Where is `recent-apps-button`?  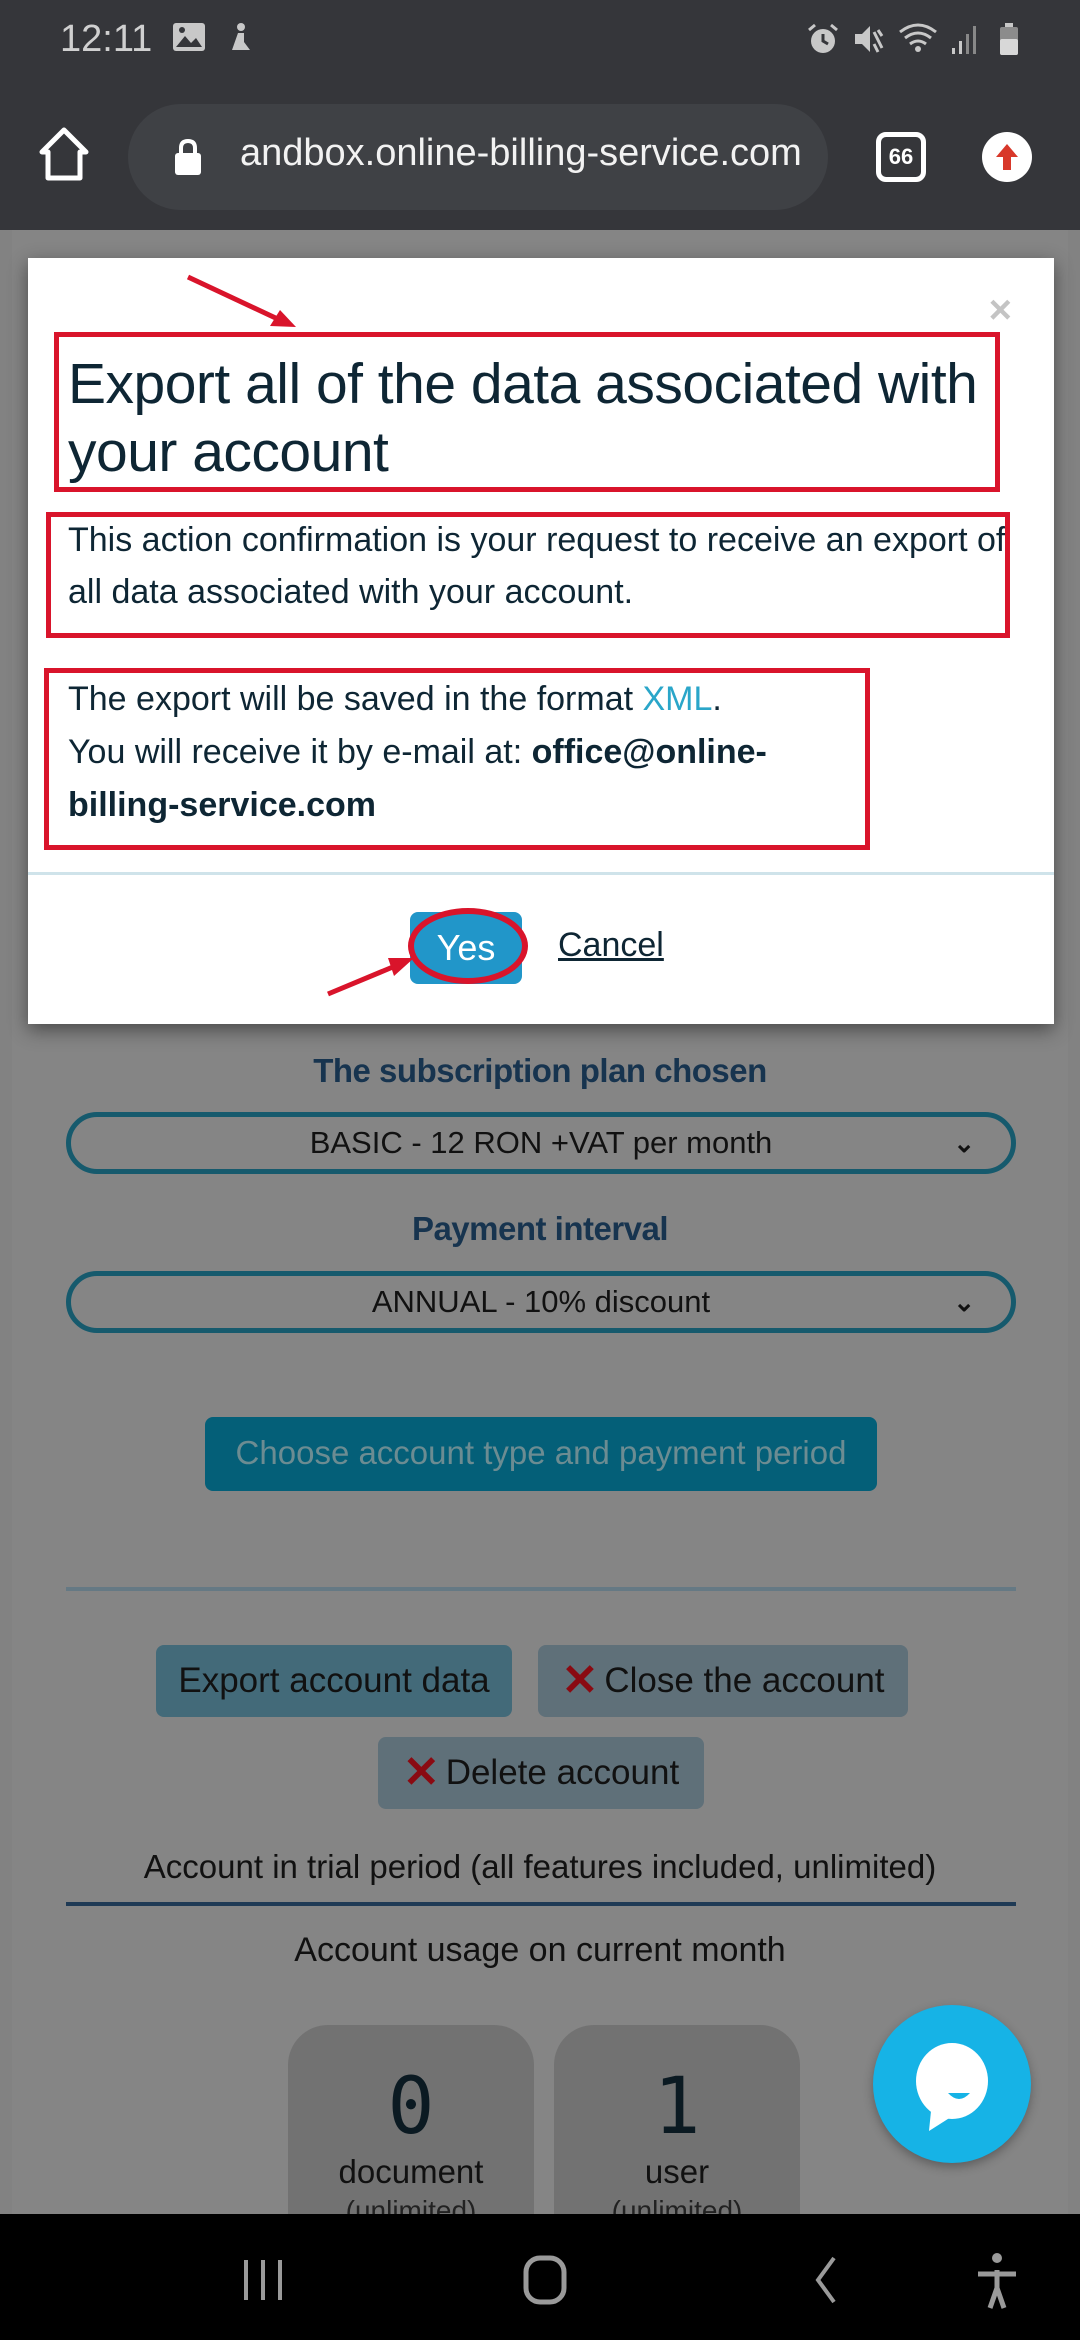 recent-apps-button is located at coordinates (263, 2279).